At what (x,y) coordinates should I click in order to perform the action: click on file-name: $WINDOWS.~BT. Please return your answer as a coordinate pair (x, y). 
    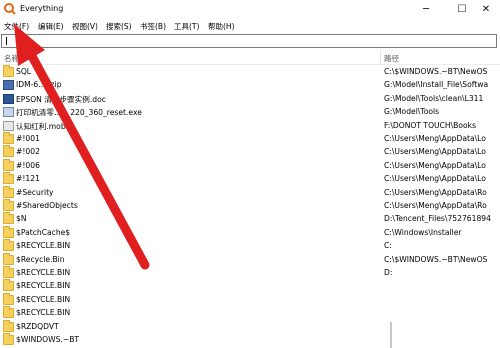
    Looking at the image, I should click on (48, 339).